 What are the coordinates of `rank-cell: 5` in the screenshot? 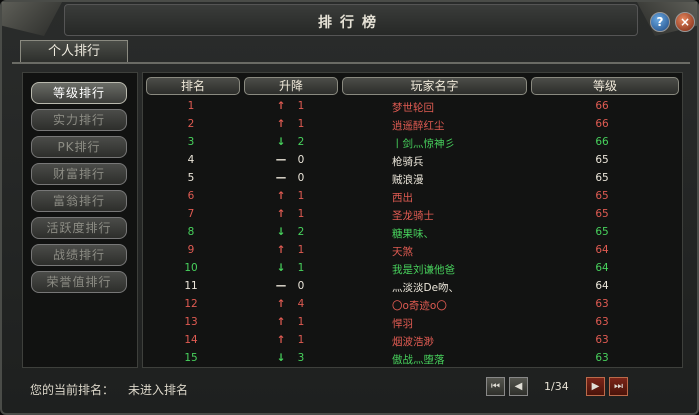 It's located at (191, 178).